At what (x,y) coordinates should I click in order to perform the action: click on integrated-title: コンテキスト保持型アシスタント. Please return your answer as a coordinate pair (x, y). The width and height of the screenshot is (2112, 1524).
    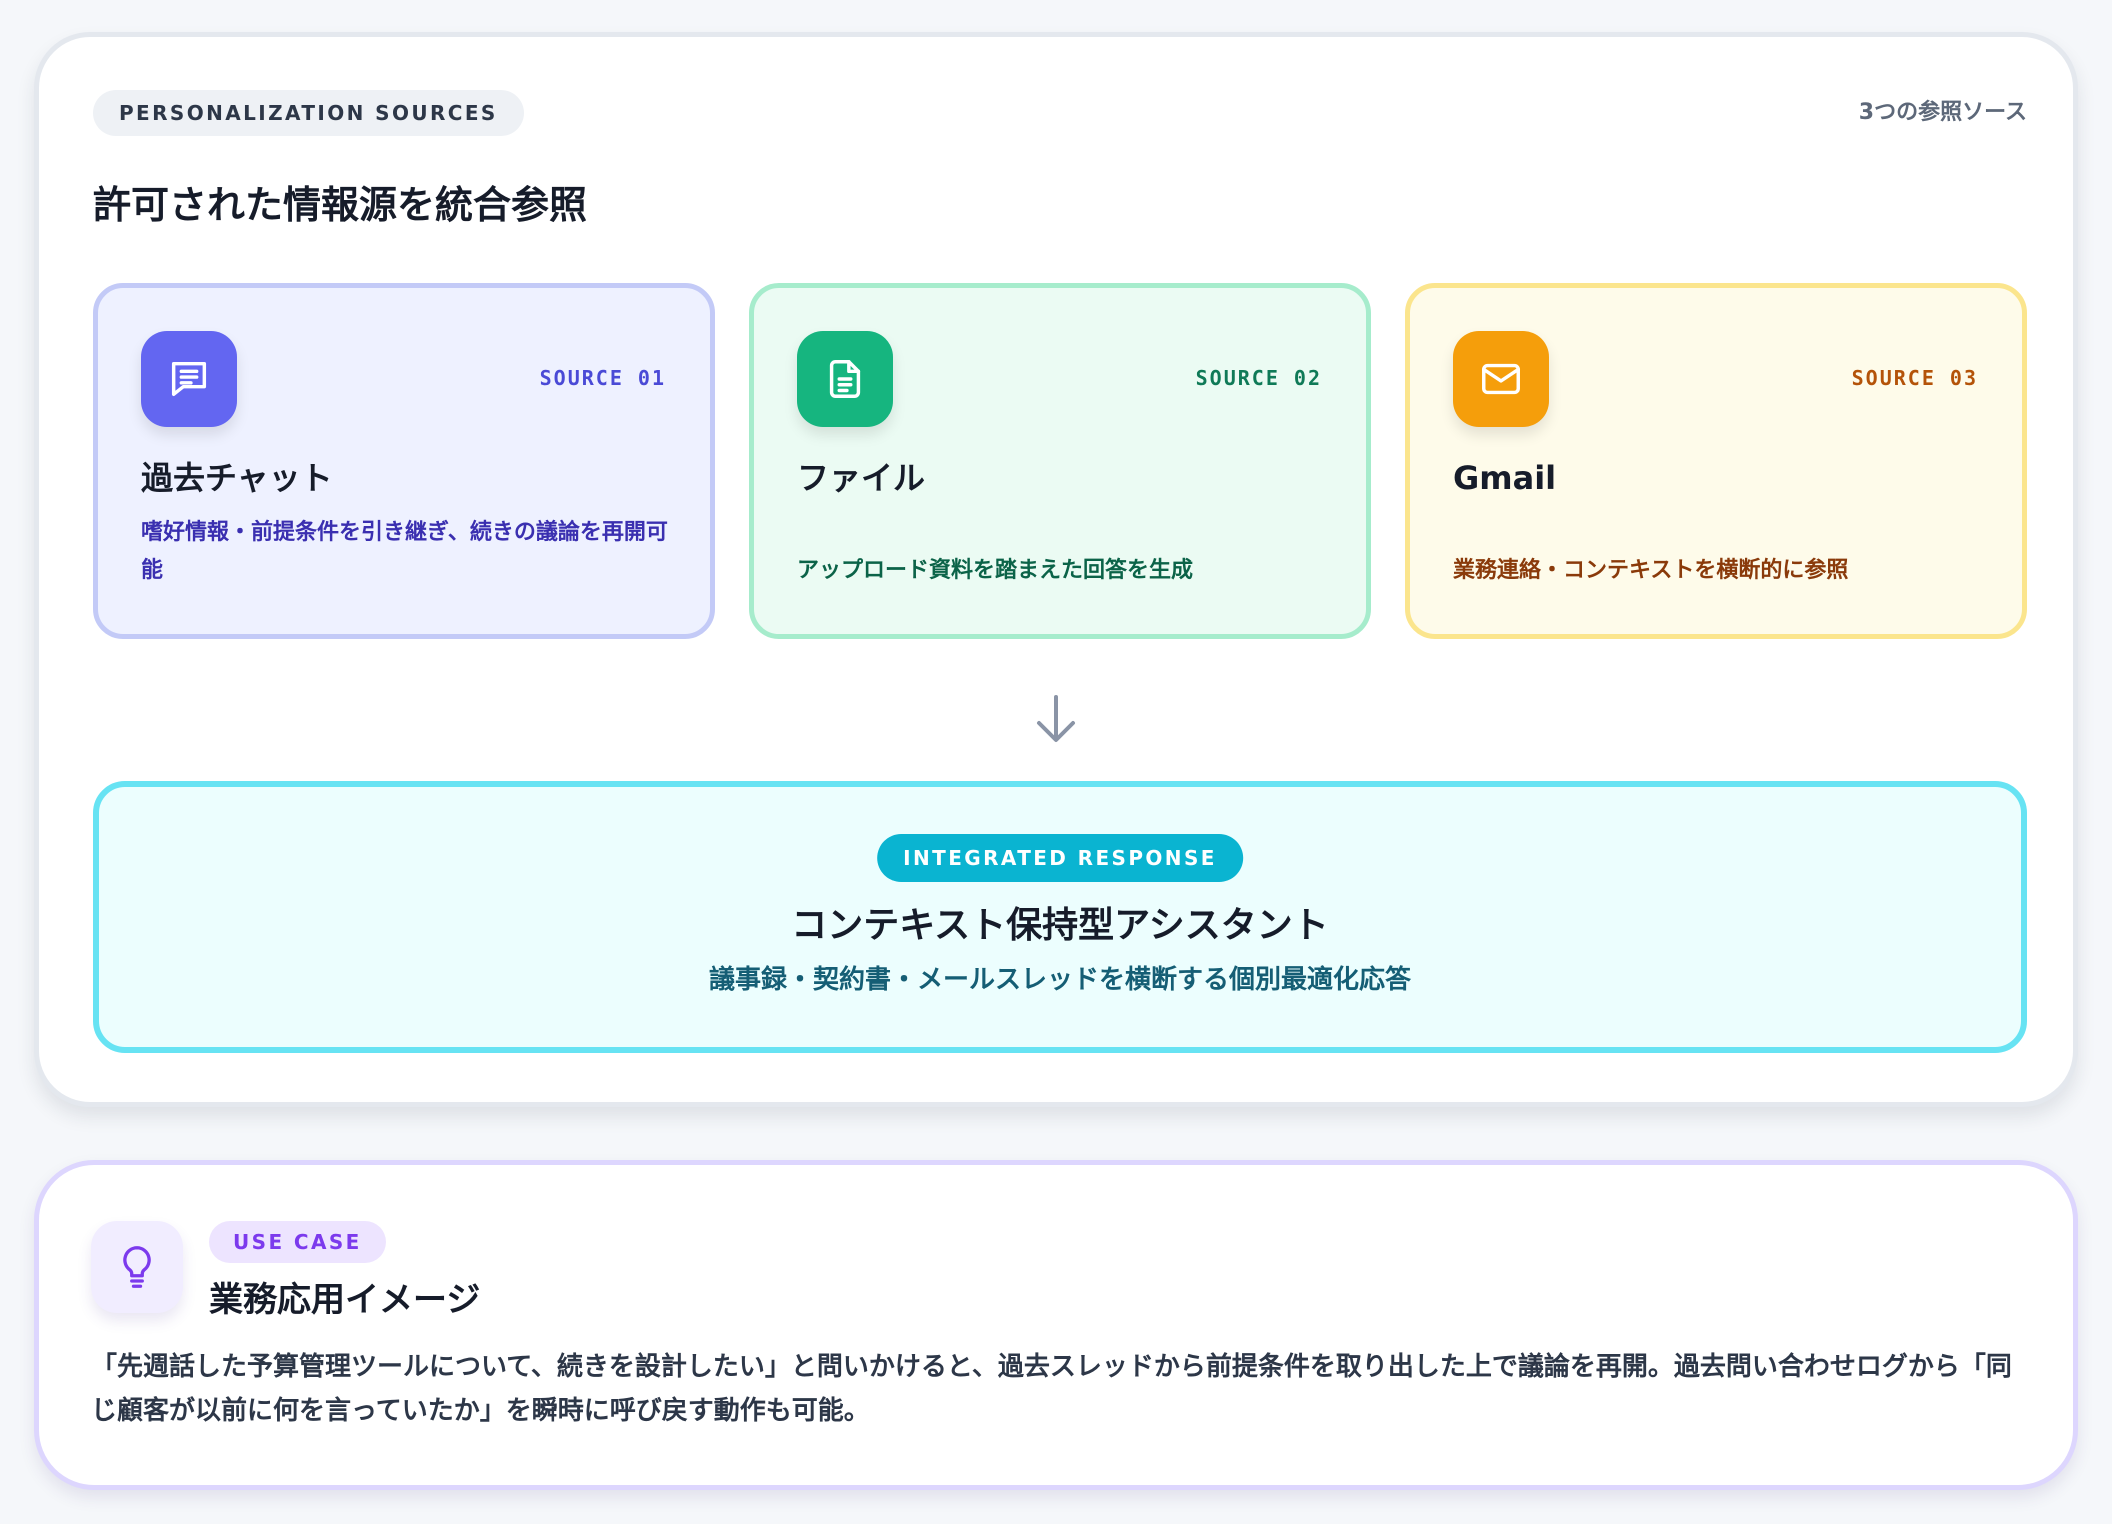
    Looking at the image, I should click on (1060, 925).